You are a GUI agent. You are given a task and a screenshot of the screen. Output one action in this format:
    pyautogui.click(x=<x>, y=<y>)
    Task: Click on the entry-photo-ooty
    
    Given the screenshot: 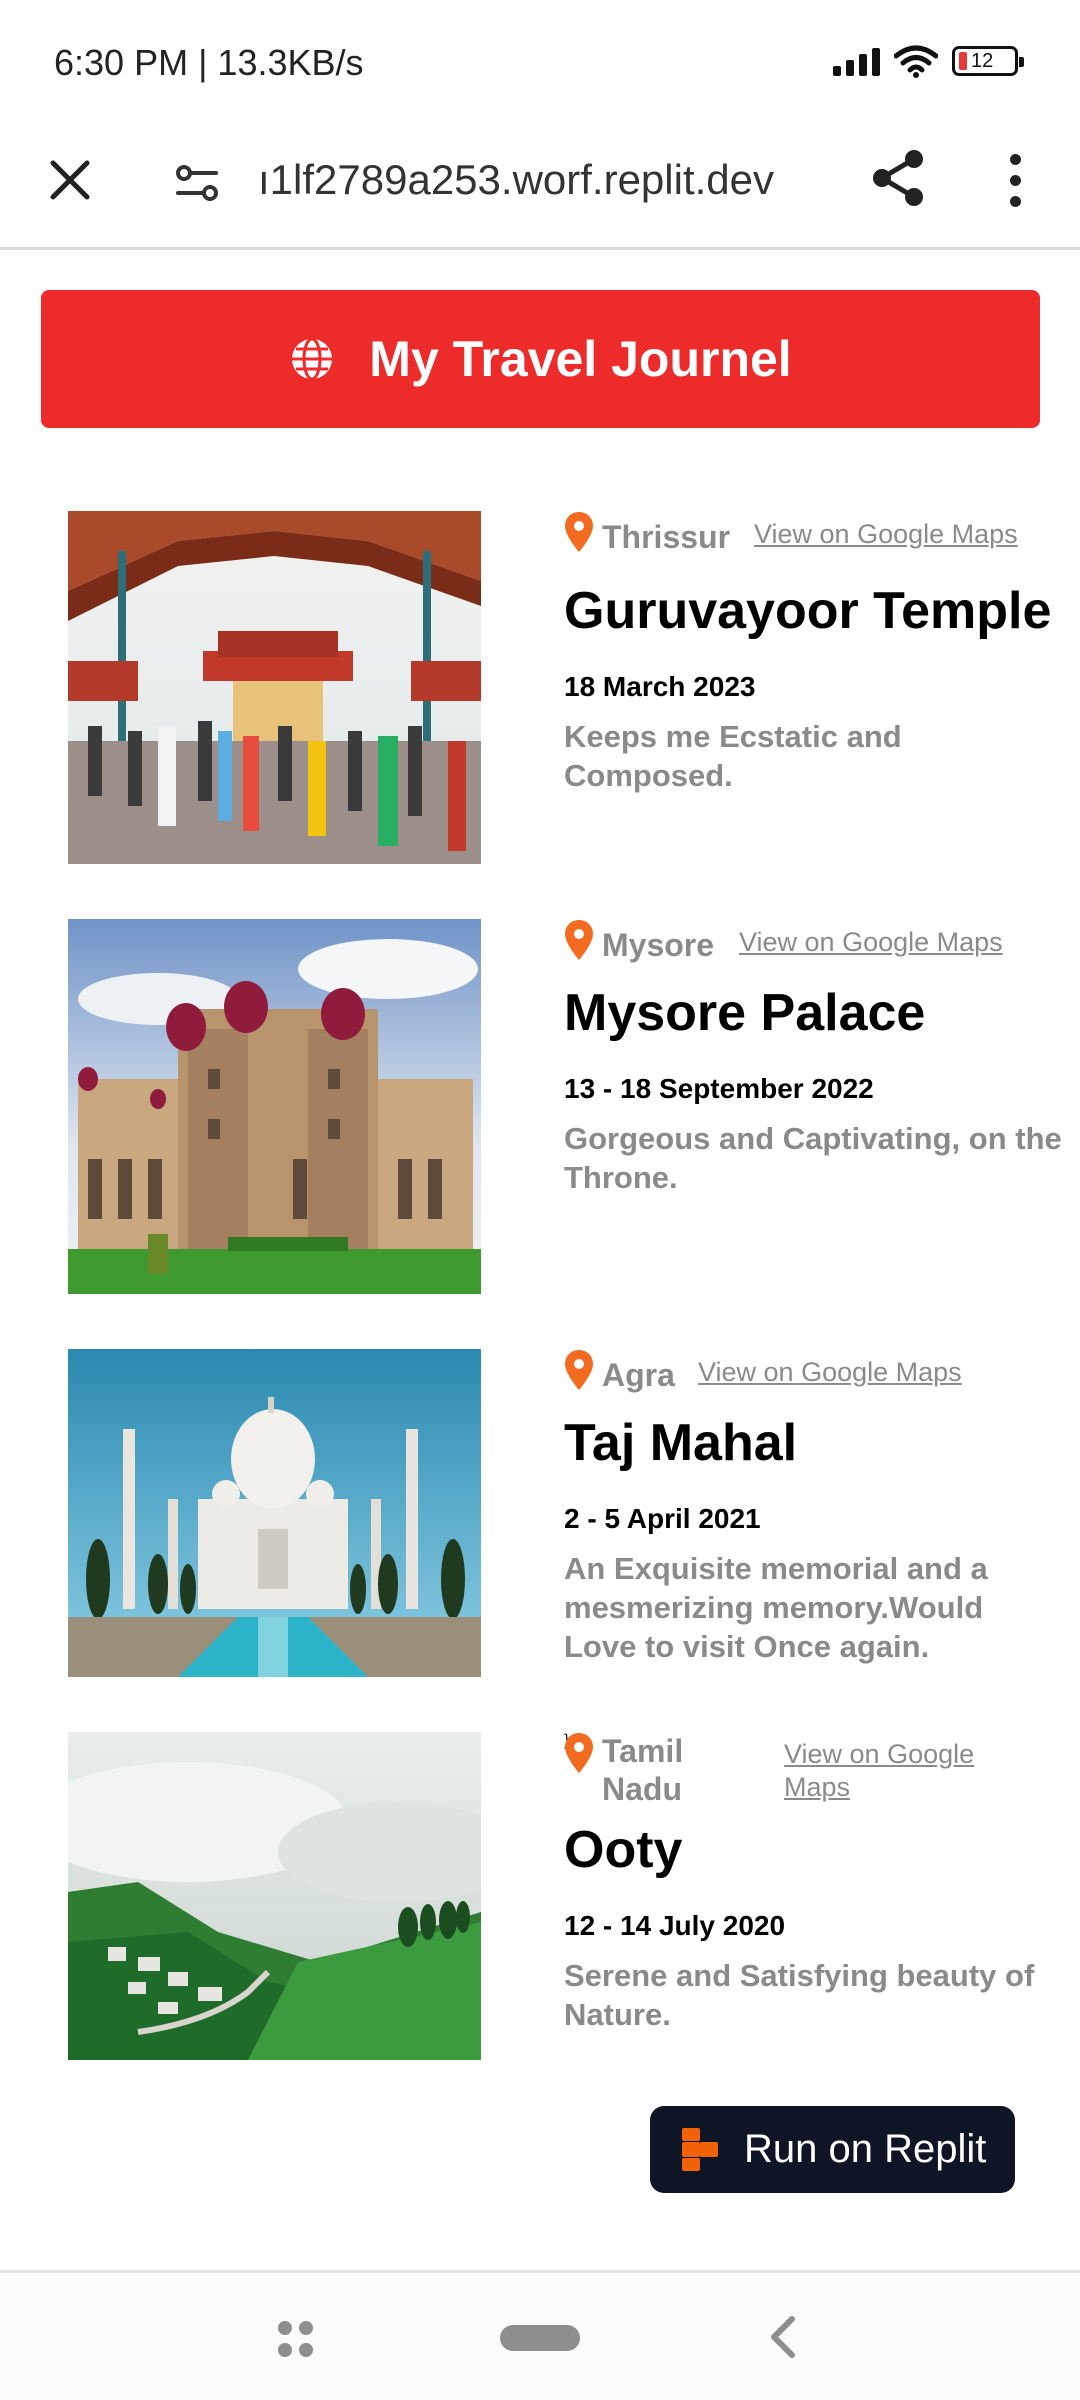 What is the action you would take?
    pyautogui.click(x=274, y=1896)
    